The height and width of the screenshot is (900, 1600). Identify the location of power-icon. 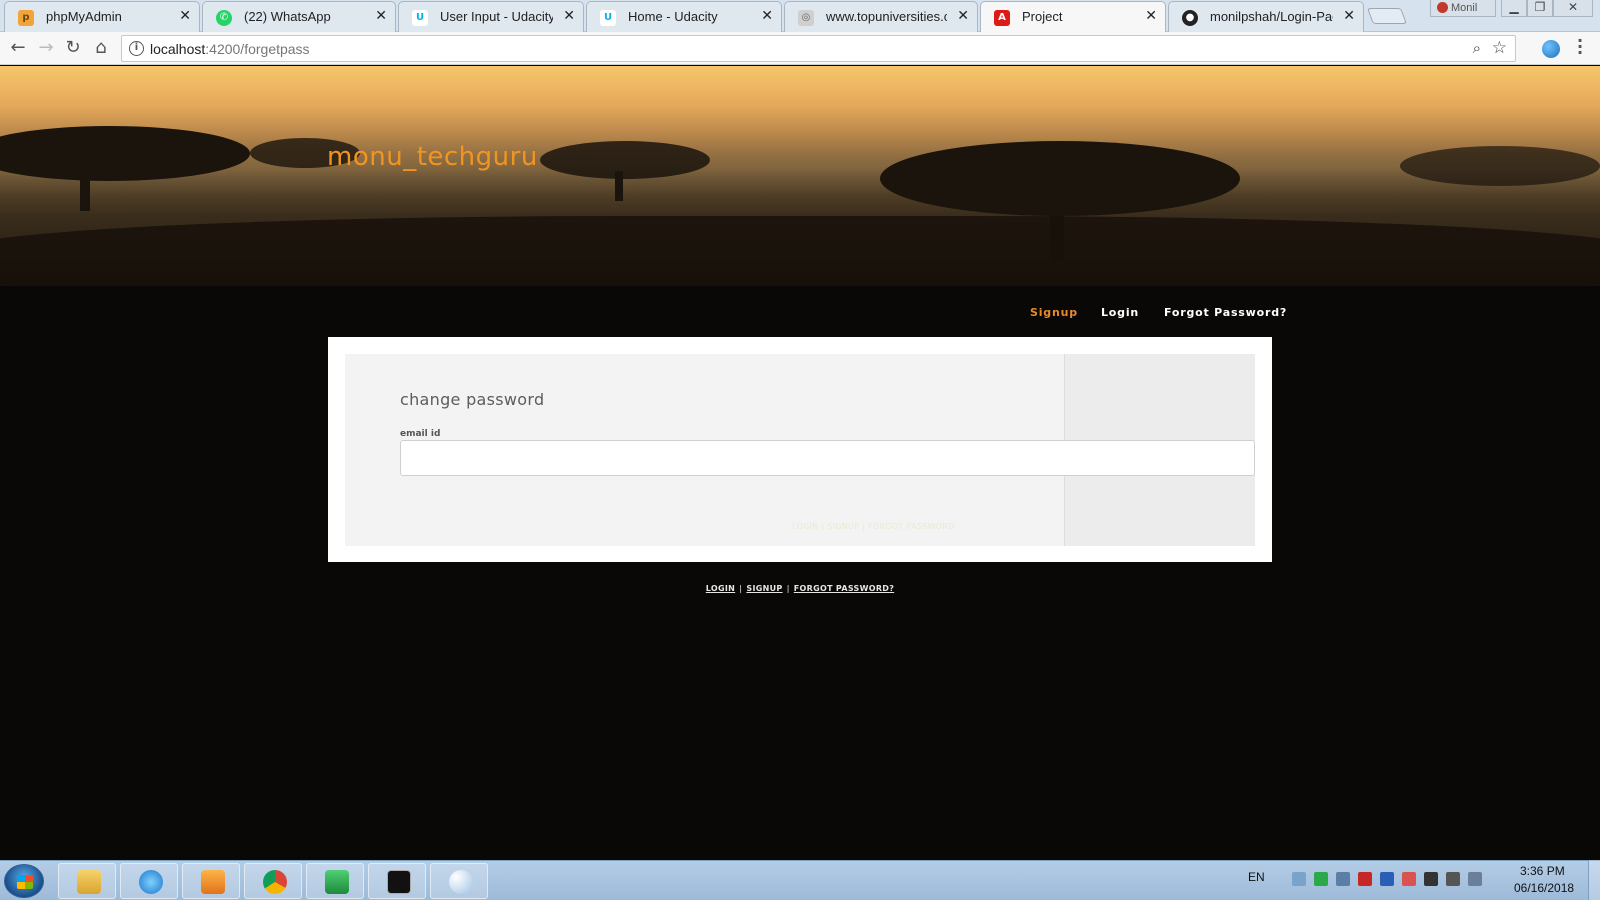
(1453, 879).